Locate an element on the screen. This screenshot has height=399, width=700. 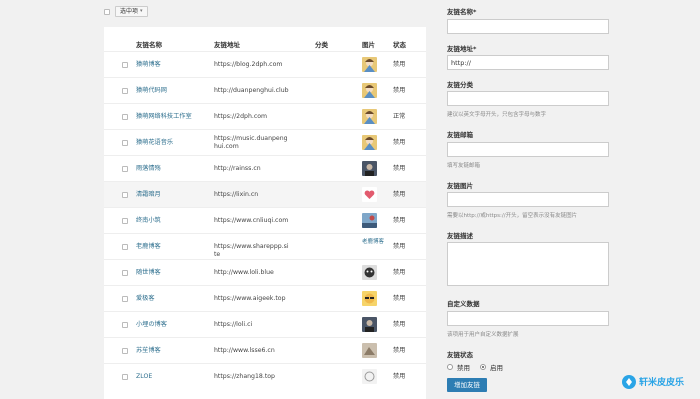
desc-textarea is located at coordinates (528, 264).